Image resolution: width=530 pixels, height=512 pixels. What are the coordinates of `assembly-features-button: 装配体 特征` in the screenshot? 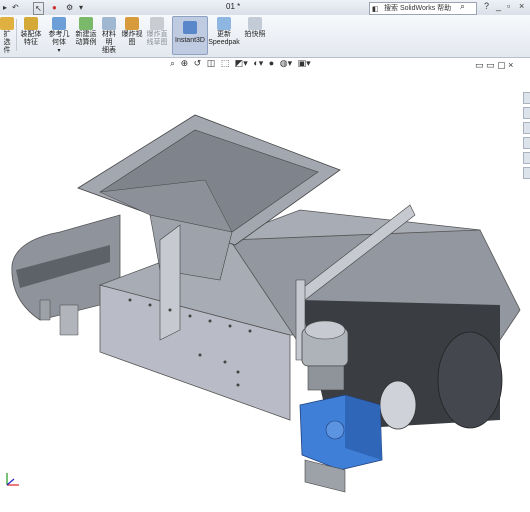 It's located at (31, 32).